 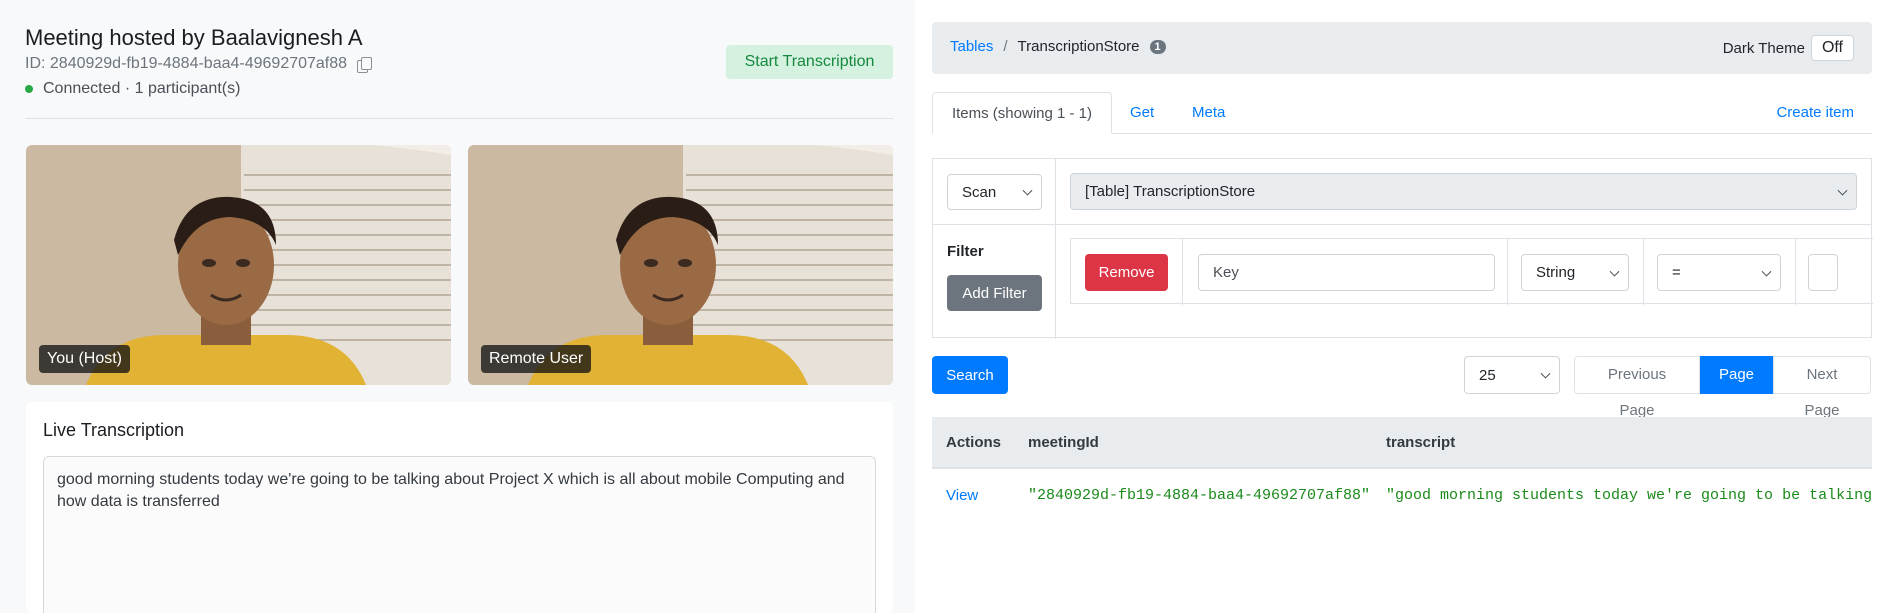 What do you see at coordinates (1078, 46) in the screenshot?
I see `breadcrumb-current: TranscriptionStore` at bounding box center [1078, 46].